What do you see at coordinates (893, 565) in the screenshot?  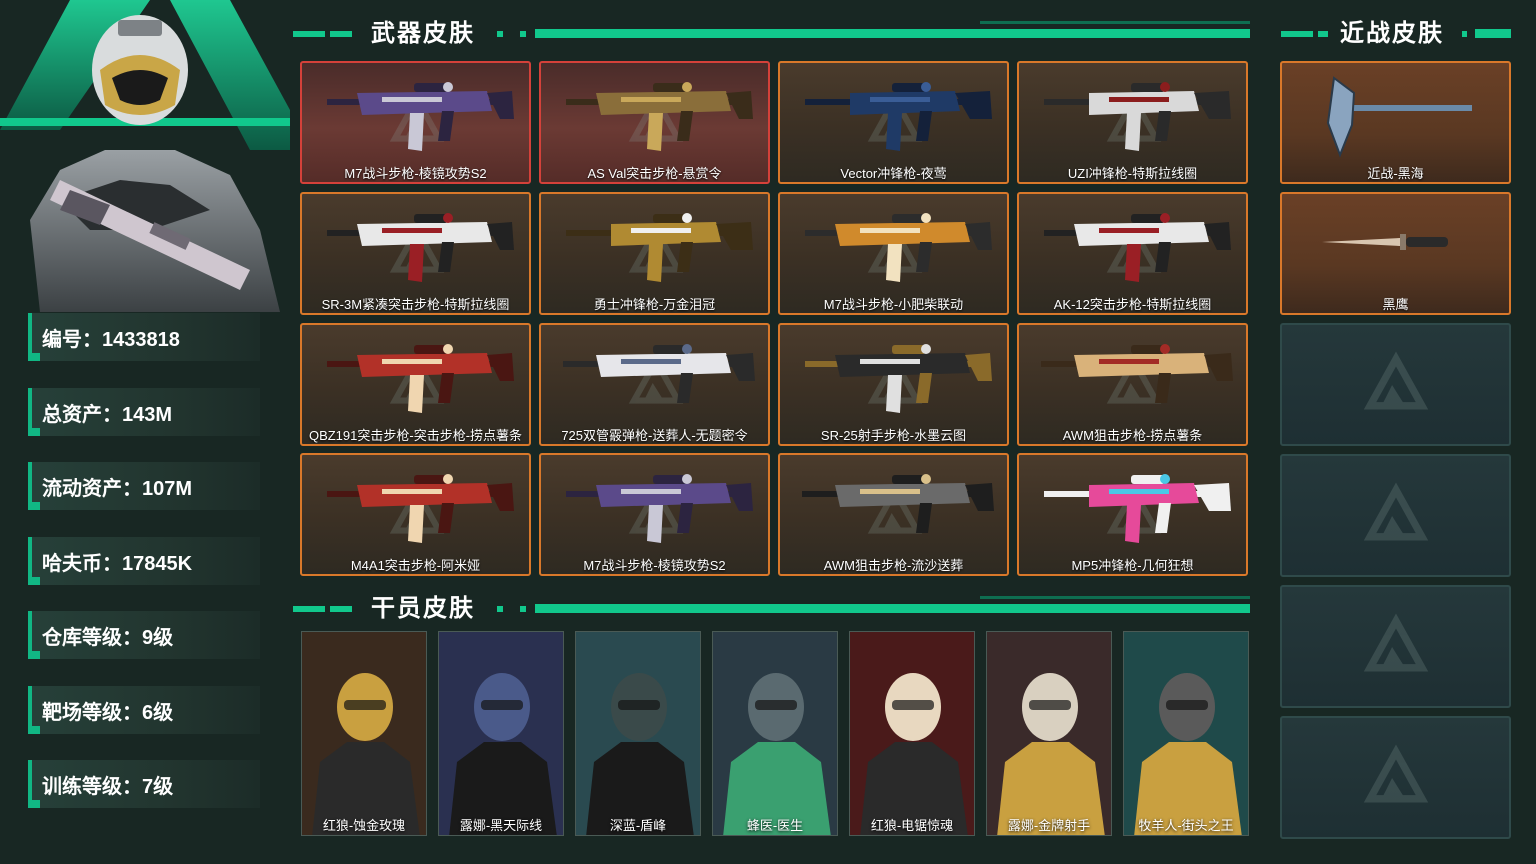 I see `weapon-name: AWM狙击步枪-流沙送葬` at bounding box center [893, 565].